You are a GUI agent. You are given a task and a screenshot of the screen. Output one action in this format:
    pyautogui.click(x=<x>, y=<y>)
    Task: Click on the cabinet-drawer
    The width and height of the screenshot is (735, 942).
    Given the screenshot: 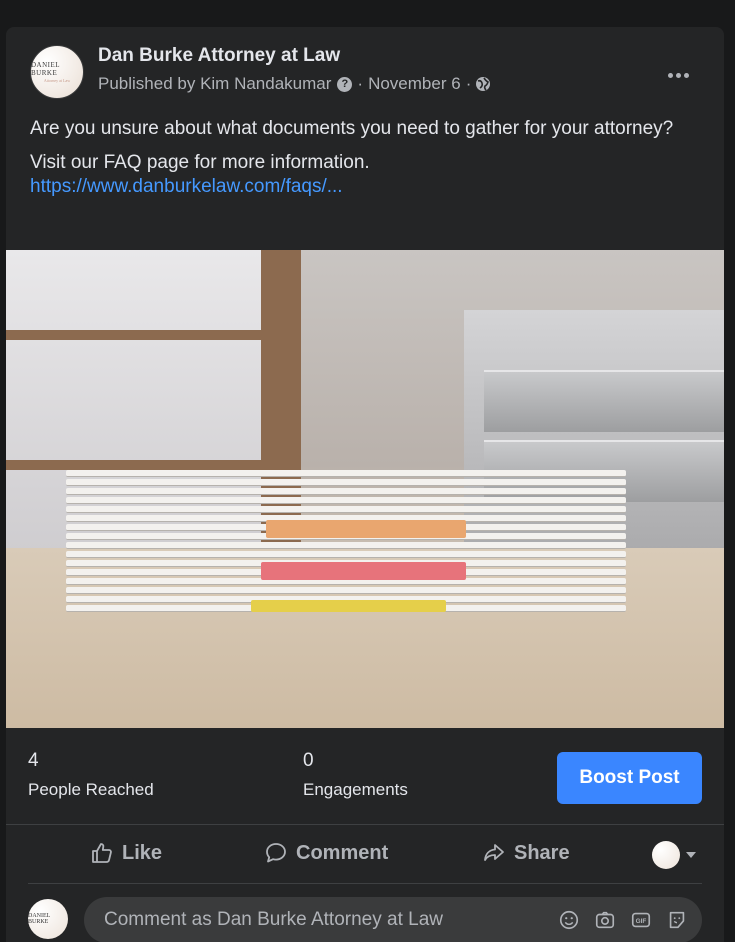 What is the action you would take?
    pyautogui.click(x=604, y=401)
    